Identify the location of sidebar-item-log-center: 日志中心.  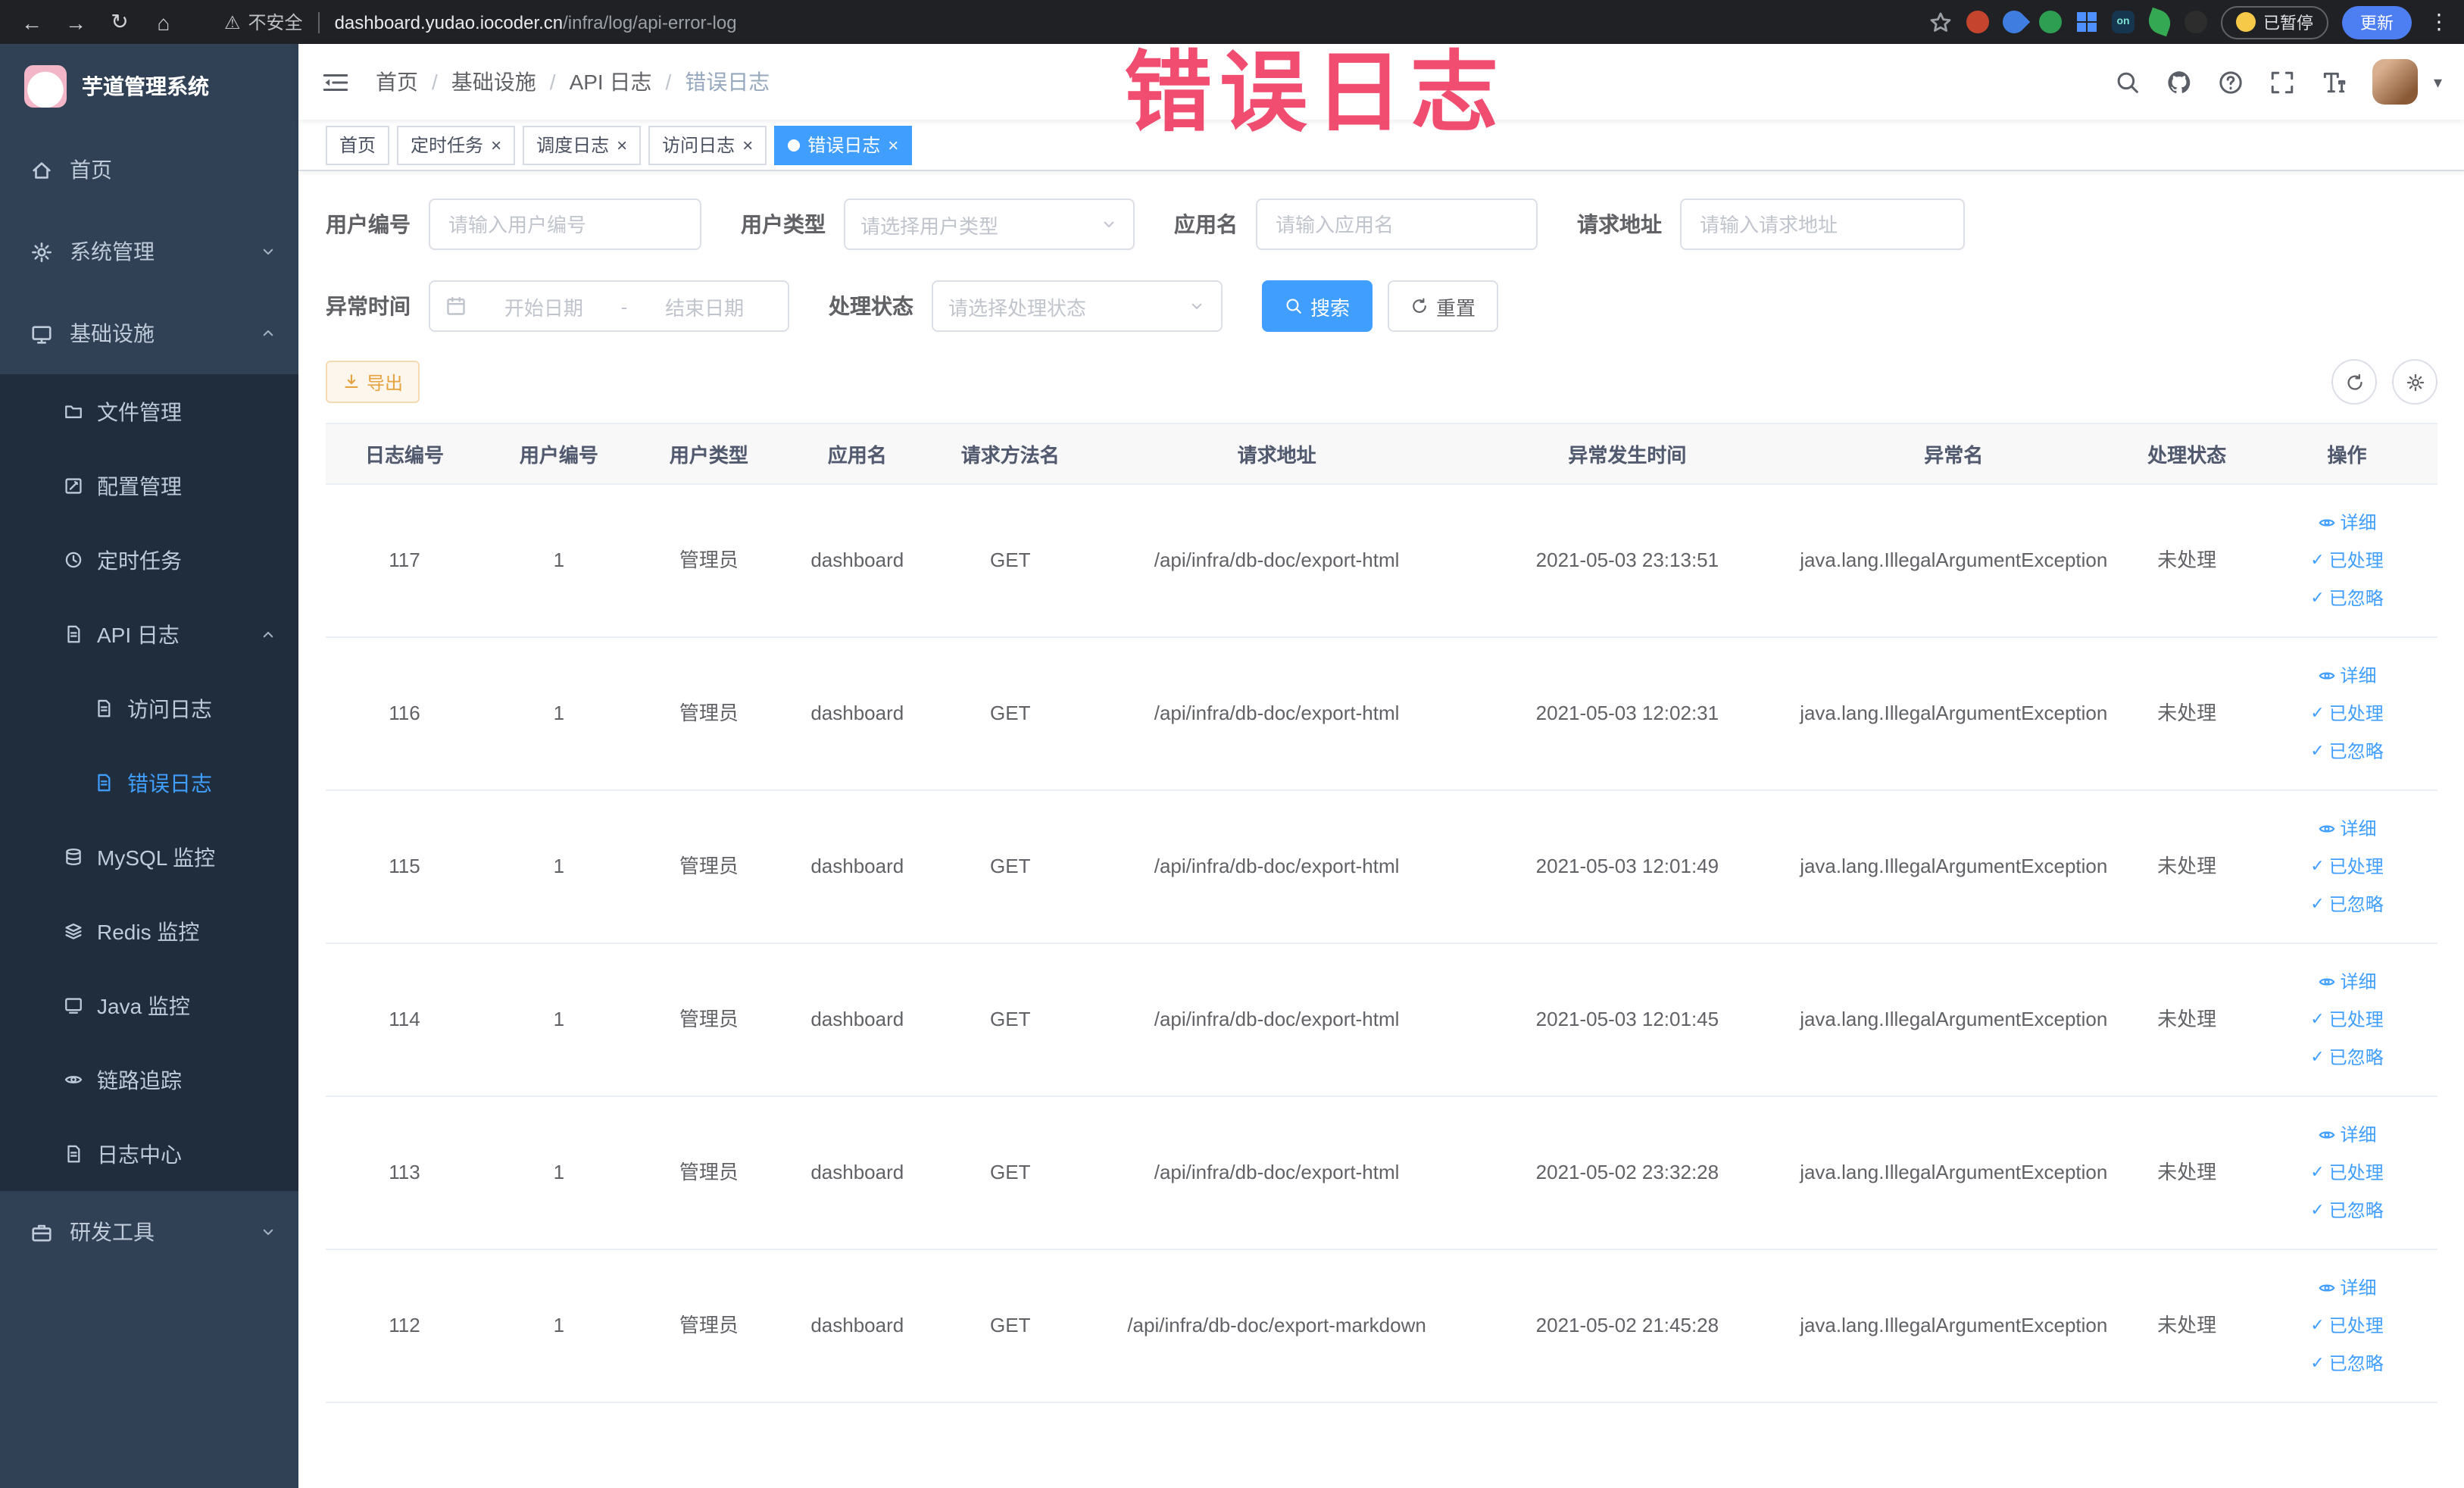
(149, 1154).